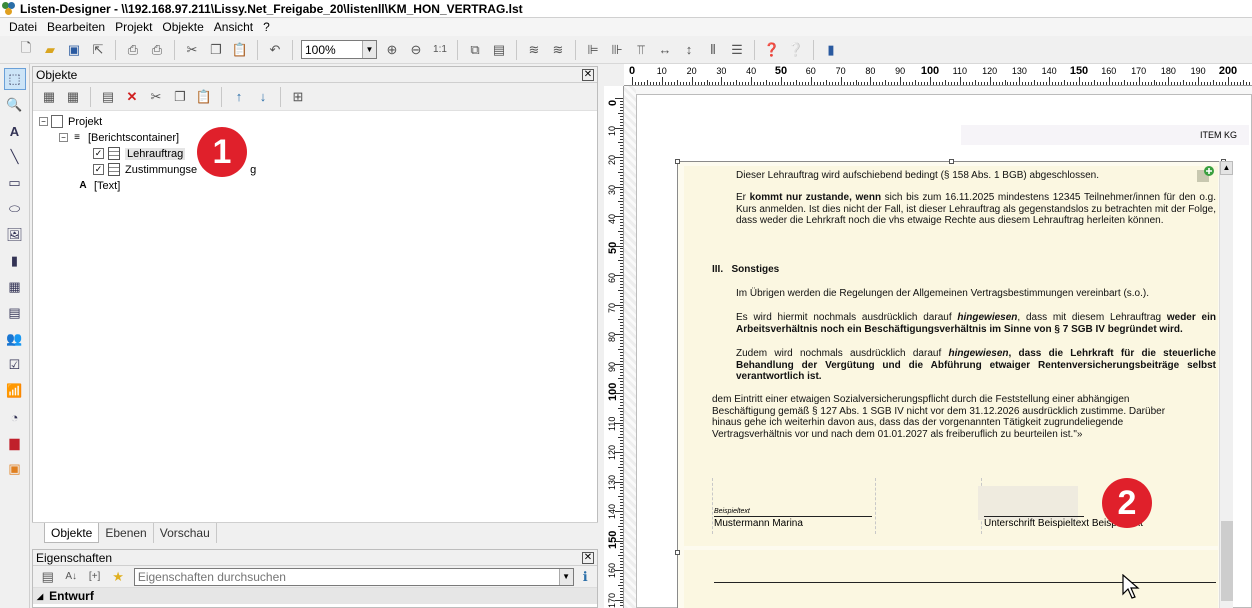  I want to click on property-group-entwurf: ◢ Entwurf, so click(315, 596).